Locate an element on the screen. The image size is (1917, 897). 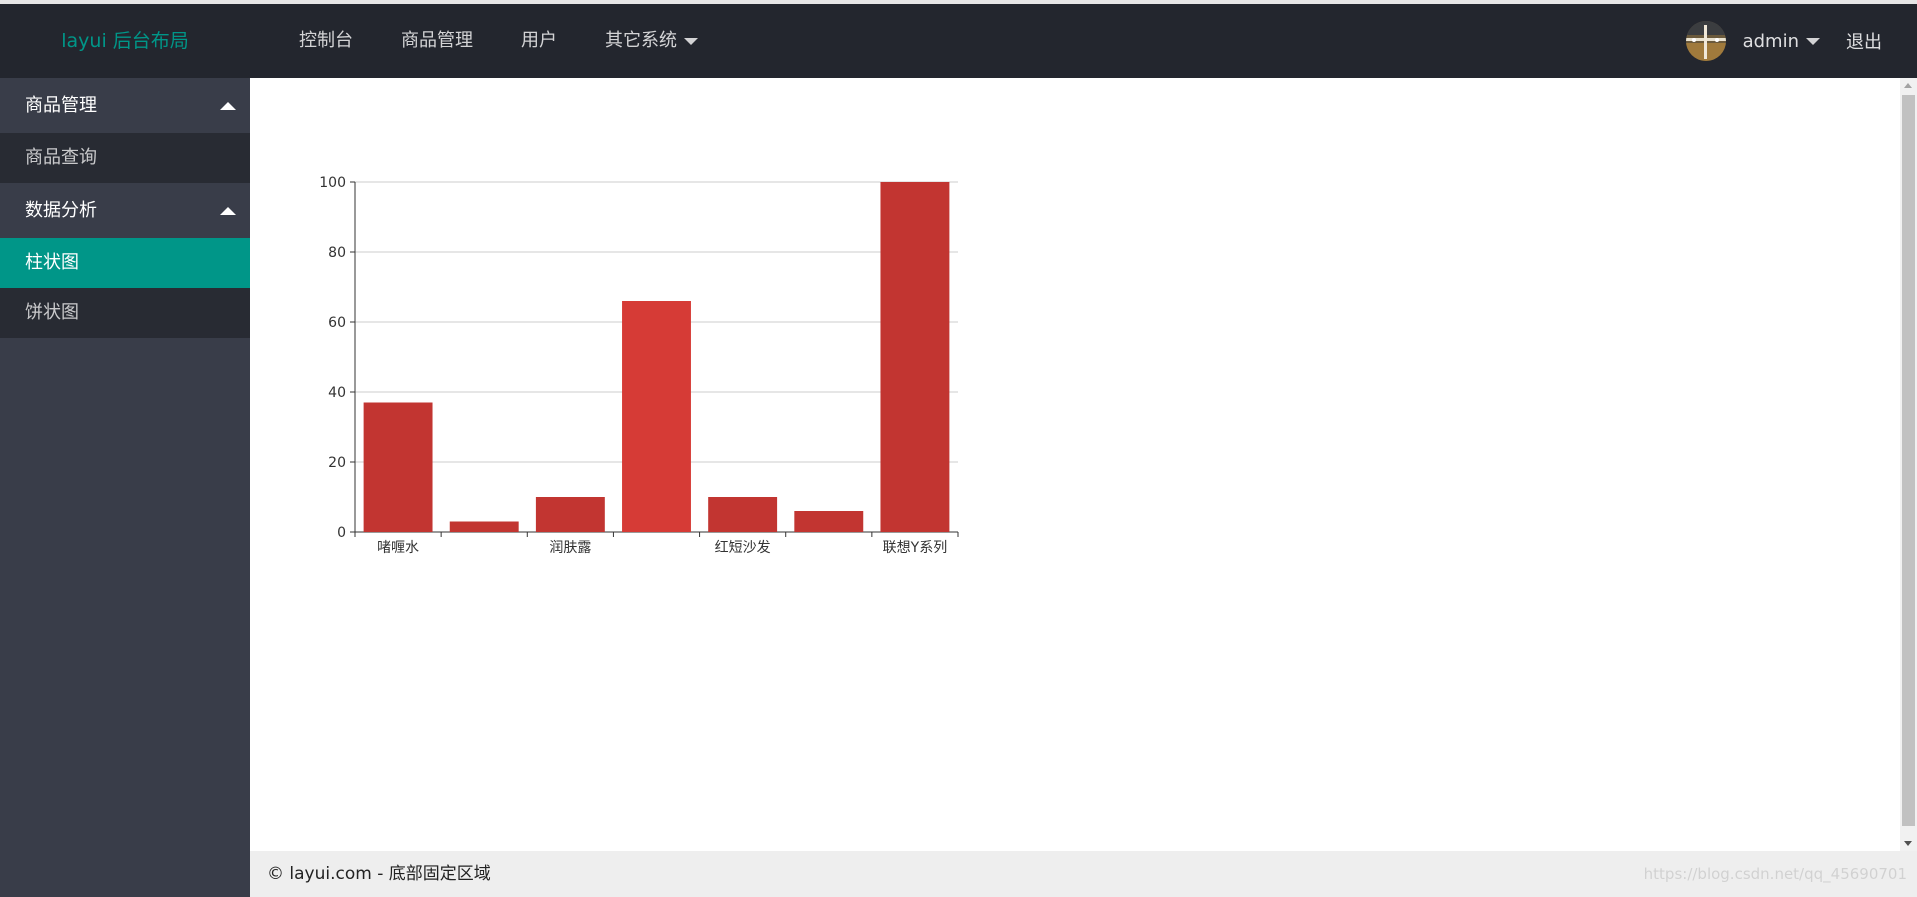
y-tick-label: 60 is located at coordinates (337, 323).